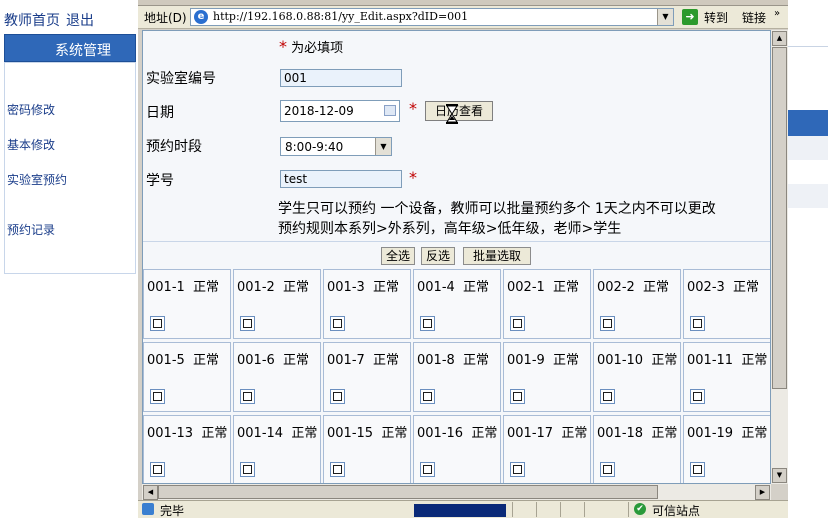 Image resolution: width=828 pixels, height=519 pixels. Describe the element at coordinates (450, 229) in the screenshot. I see `rule-note-line2: 预约规则本系列>外系列，高年级>低年级，老师>学生` at that location.